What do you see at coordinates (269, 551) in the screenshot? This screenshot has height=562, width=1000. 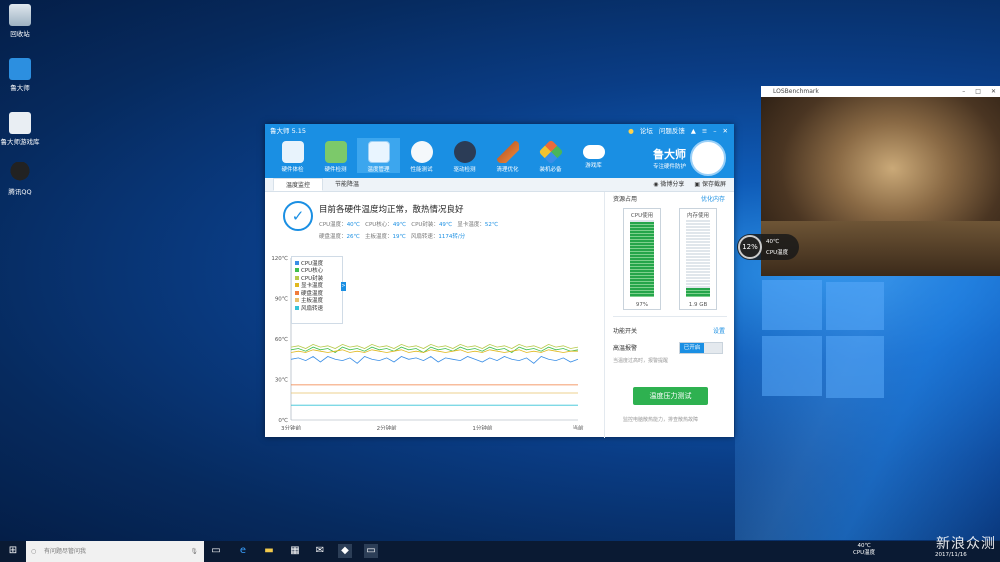 I see `file-explorer-icon: ▬` at bounding box center [269, 551].